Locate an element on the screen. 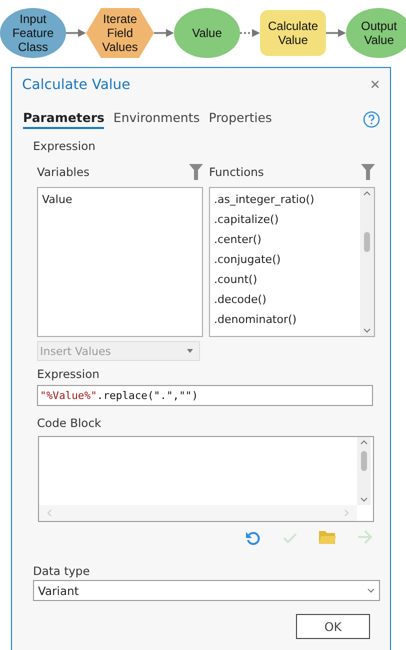 Image resolution: width=406 pixels, height=650 pixels. model-node: Iterate Field Values is located at coordinates (120, 33).